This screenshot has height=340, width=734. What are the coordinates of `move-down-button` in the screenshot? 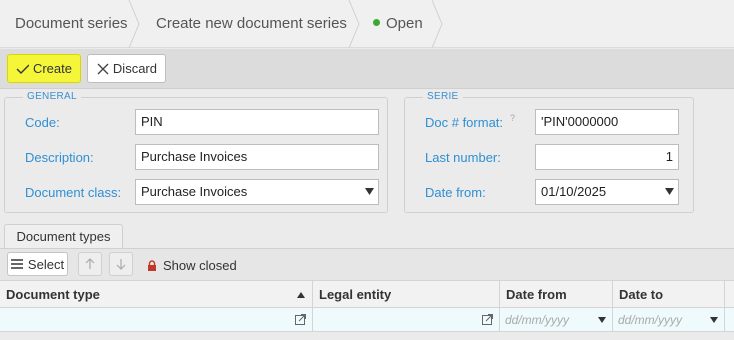 It's located at (121, 264).